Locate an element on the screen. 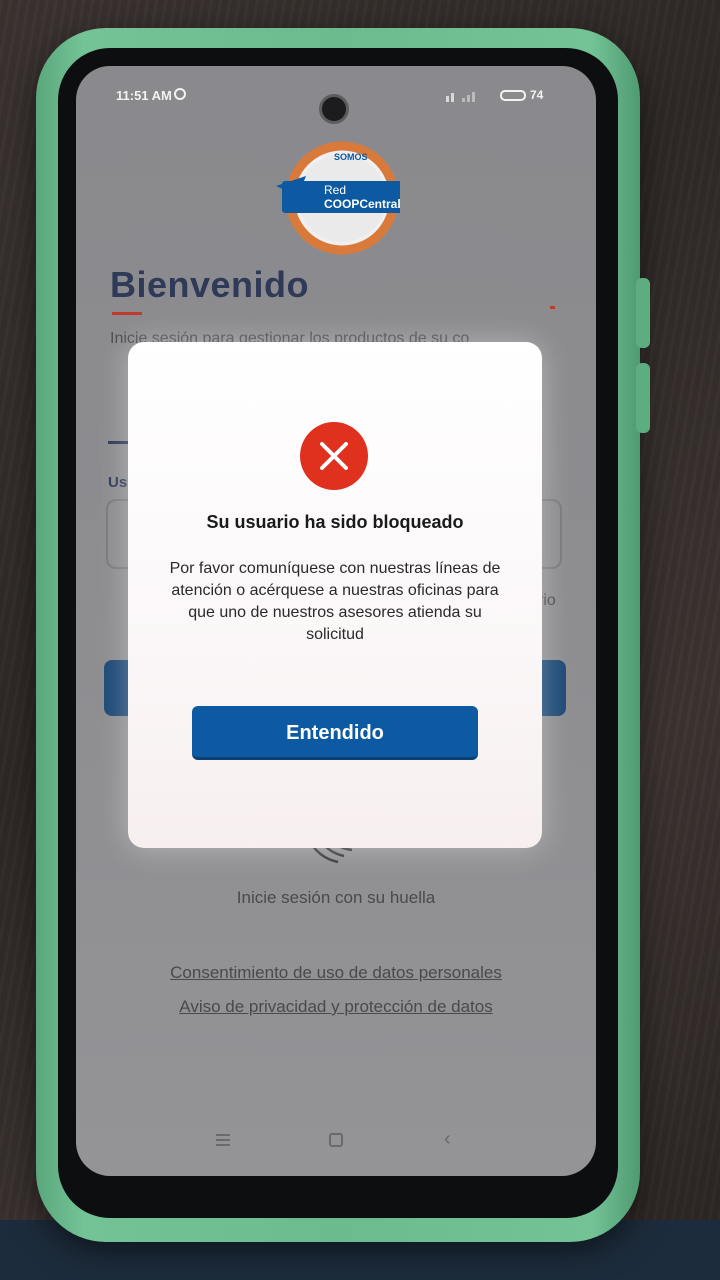  status-time: 11:51 AM is located at coordinates (144, 95).